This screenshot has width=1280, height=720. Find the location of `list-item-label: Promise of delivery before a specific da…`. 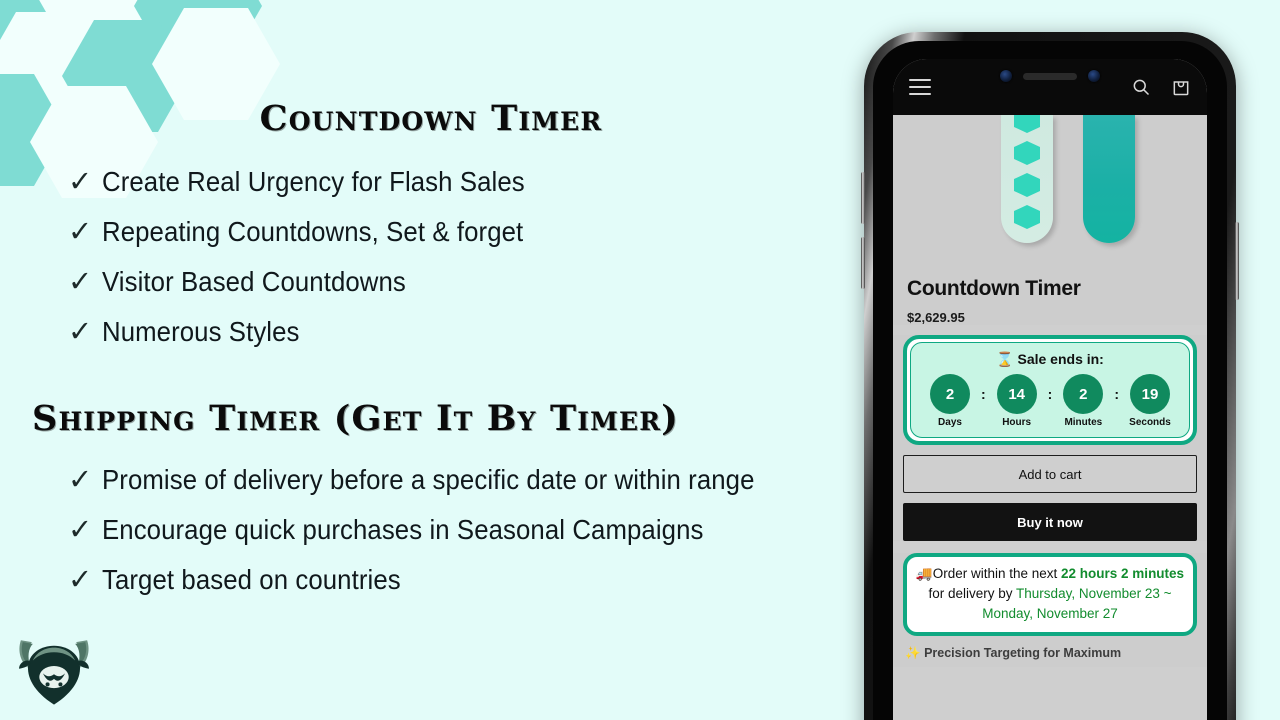

list-item-label: Promise of delivery before a specific da… is located at coordinates (428, 479).